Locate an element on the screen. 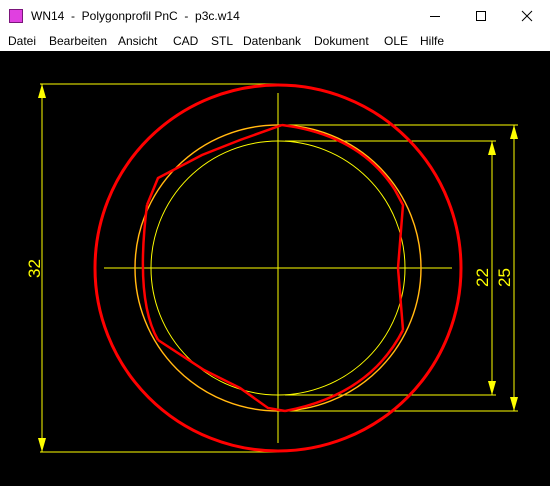 The width and height of the screenshot is (550, 486). app-icon is located at coordinates (16, 15).